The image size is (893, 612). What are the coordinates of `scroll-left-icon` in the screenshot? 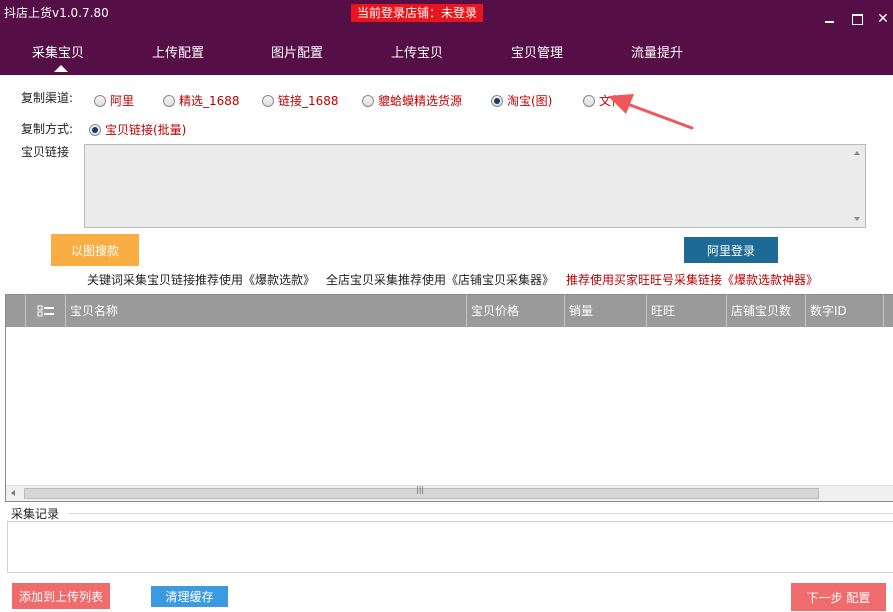 It's located at (13, 493).